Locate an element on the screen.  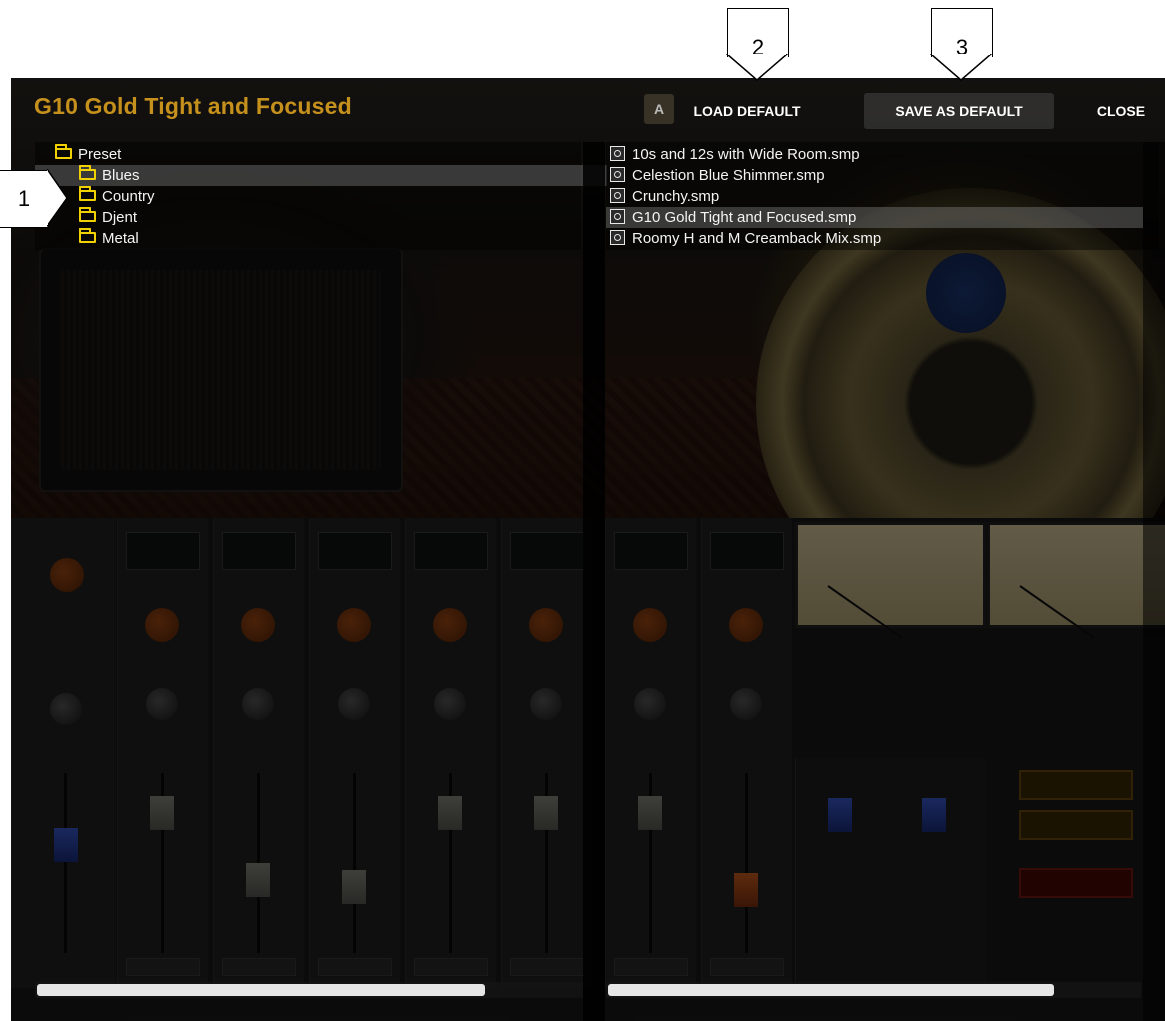
callout-1-arrow is located at coordinates (57, 198).